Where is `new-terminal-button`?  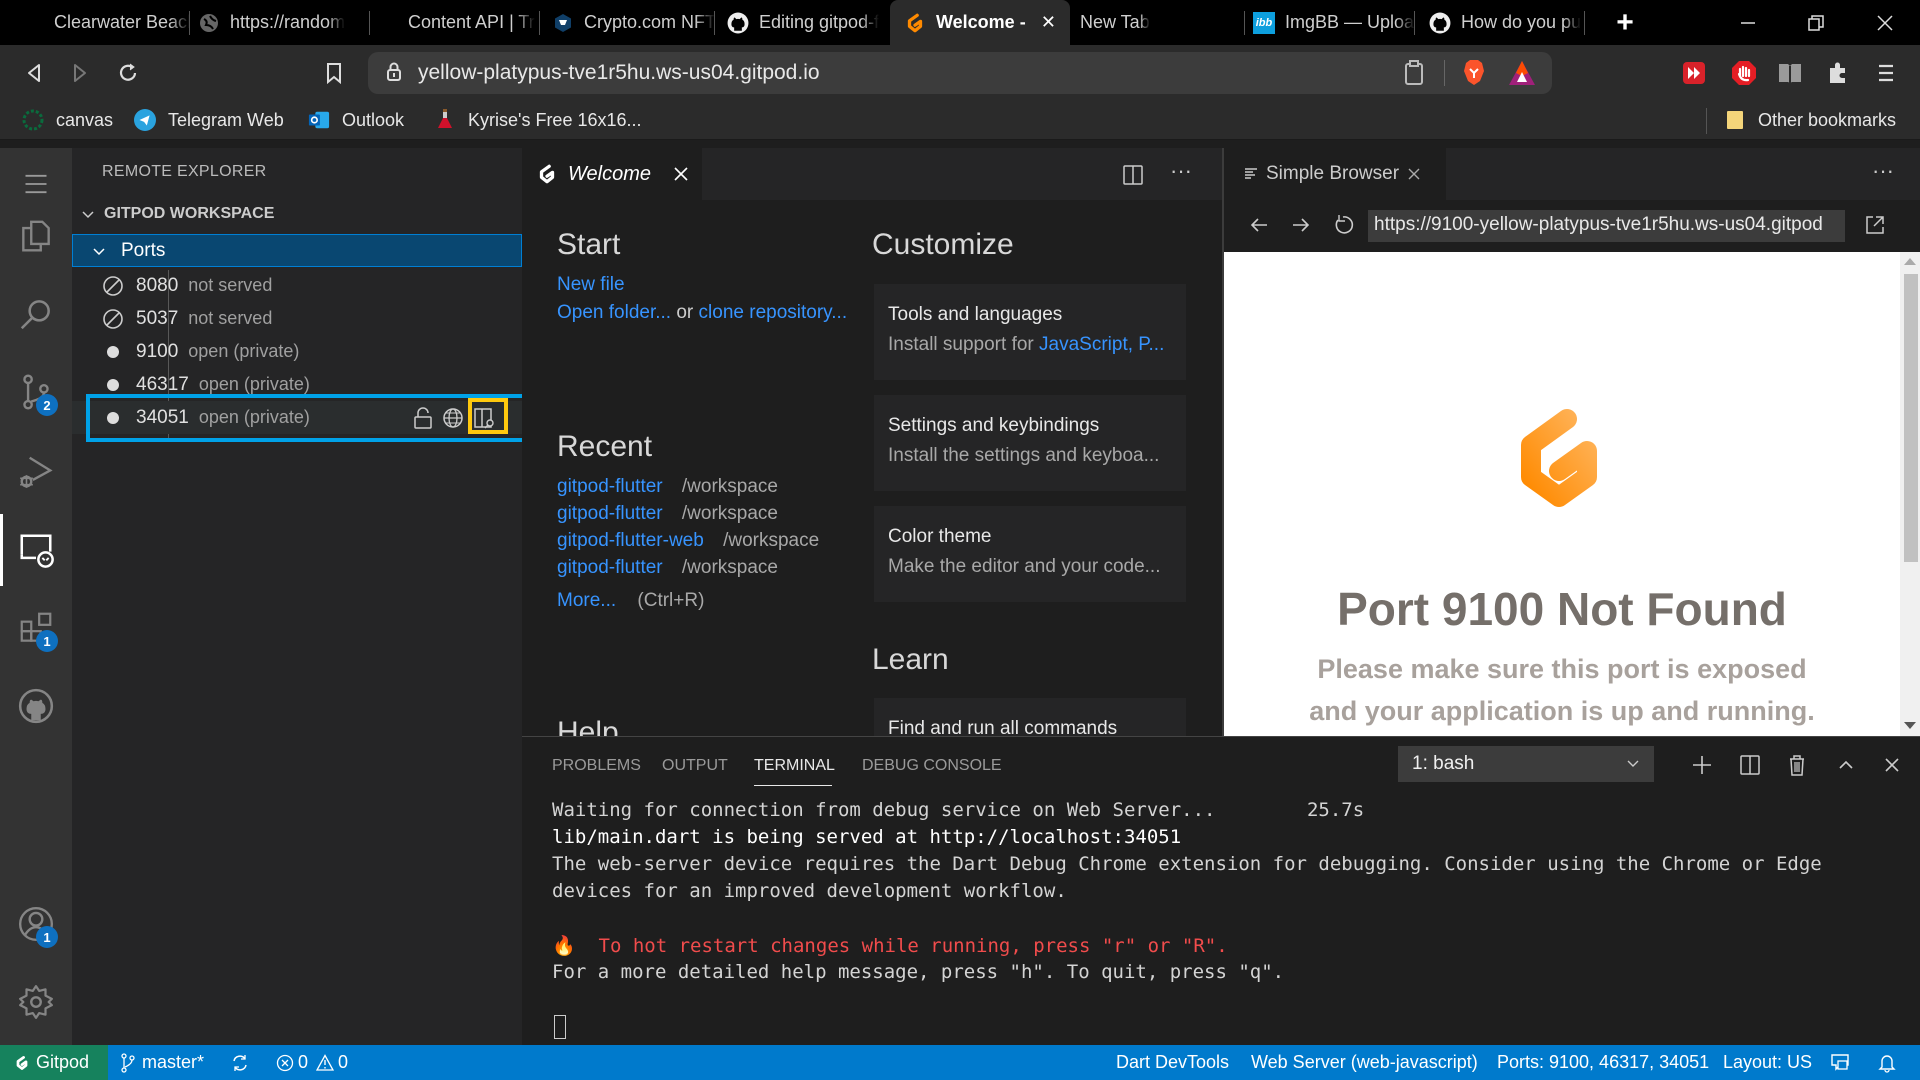
new-terminal-button is located at coordinates (1702, 765).